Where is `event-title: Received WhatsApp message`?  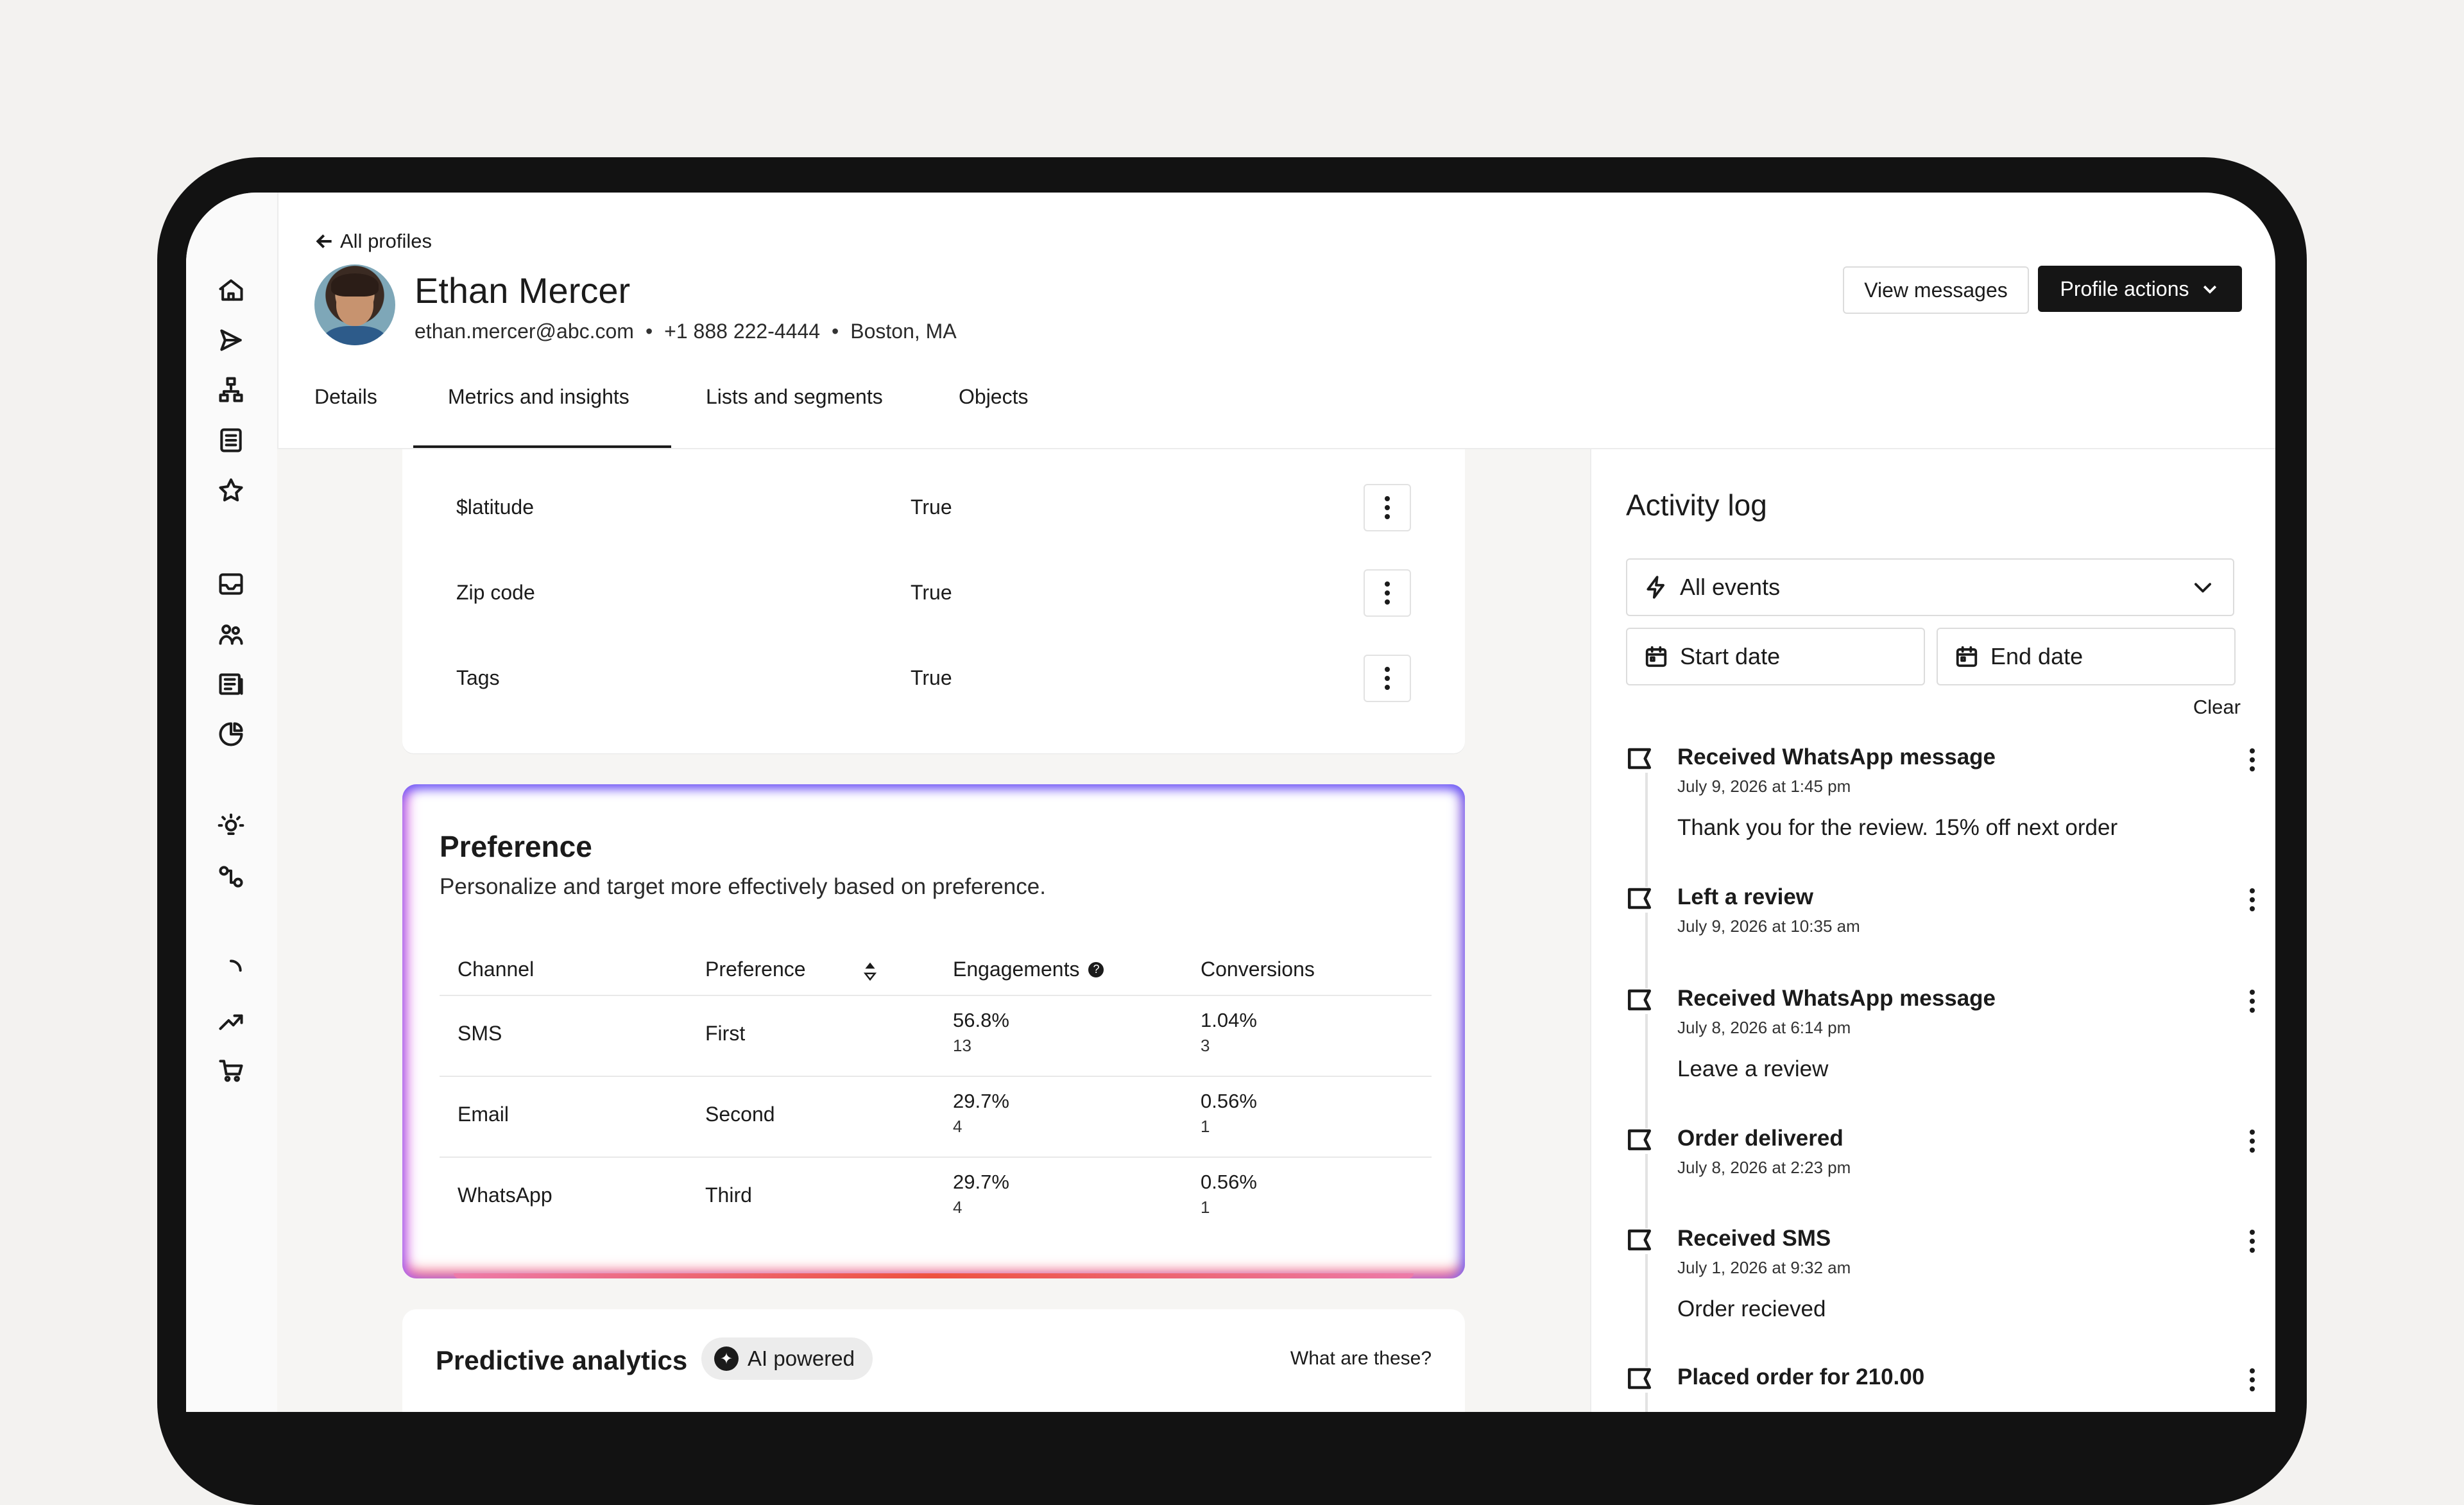 event-title: Received WhatsApp message is located at coordinates (1837, 757).